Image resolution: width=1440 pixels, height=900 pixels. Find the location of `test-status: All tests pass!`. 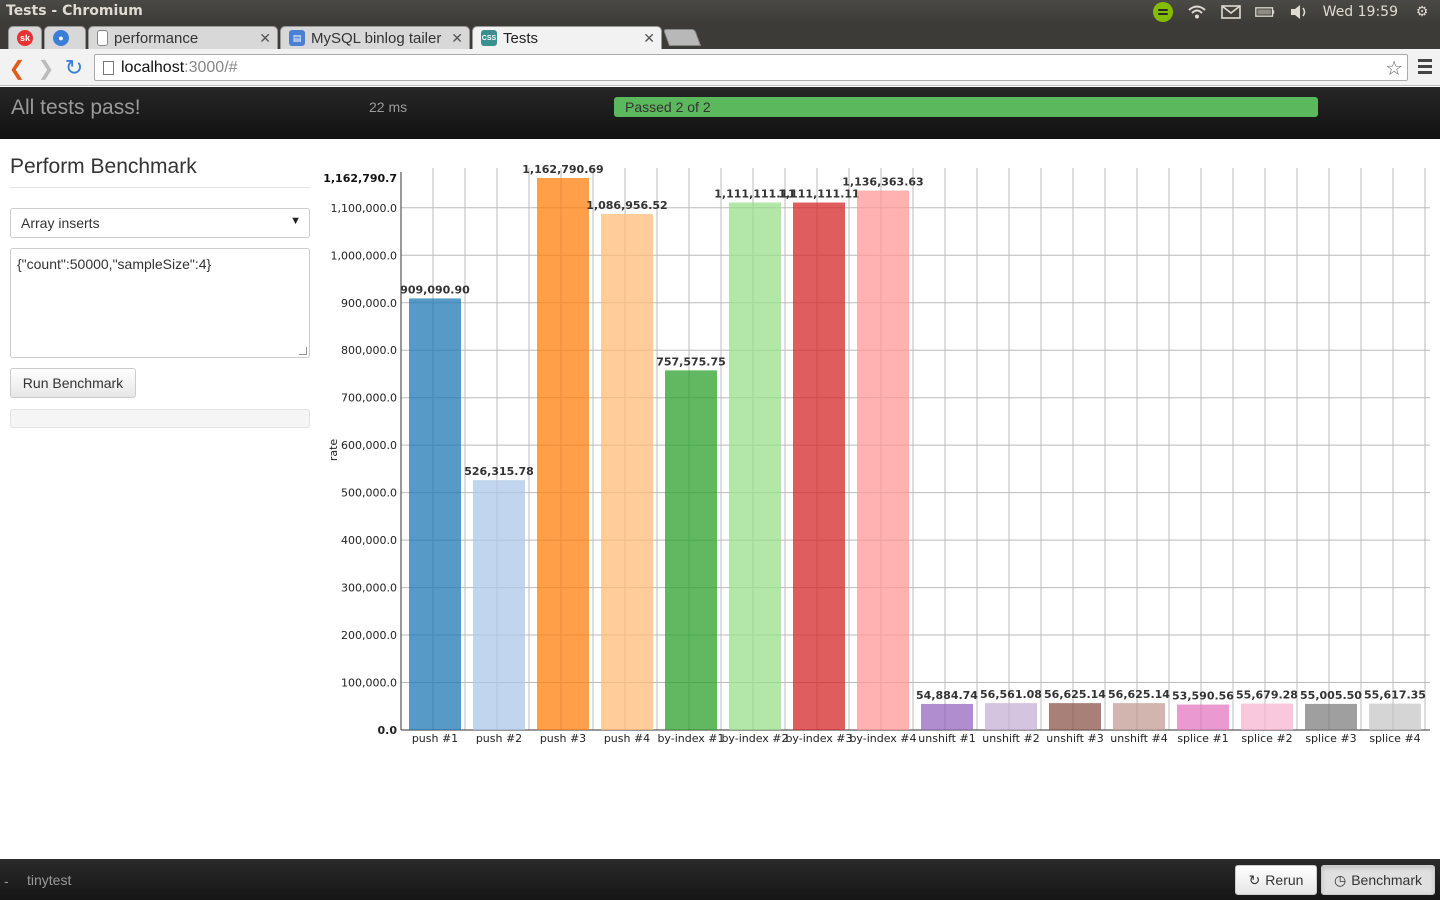

test-status: All tests pass! is located at coordinates (76, 107).